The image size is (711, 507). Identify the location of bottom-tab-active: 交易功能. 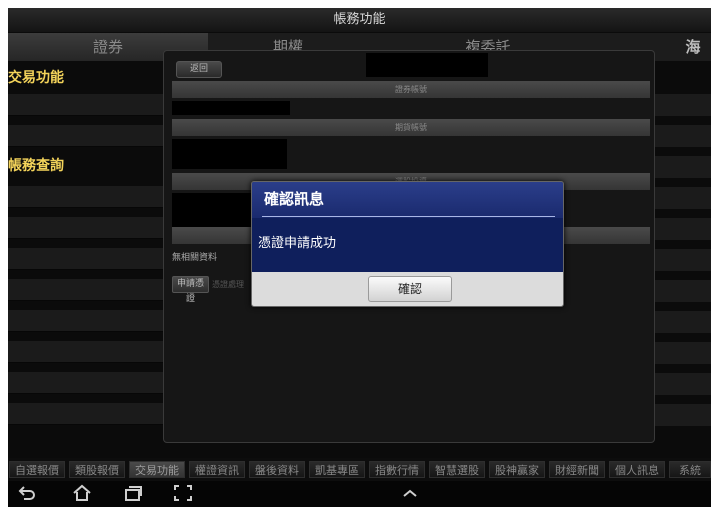
(157, 469).